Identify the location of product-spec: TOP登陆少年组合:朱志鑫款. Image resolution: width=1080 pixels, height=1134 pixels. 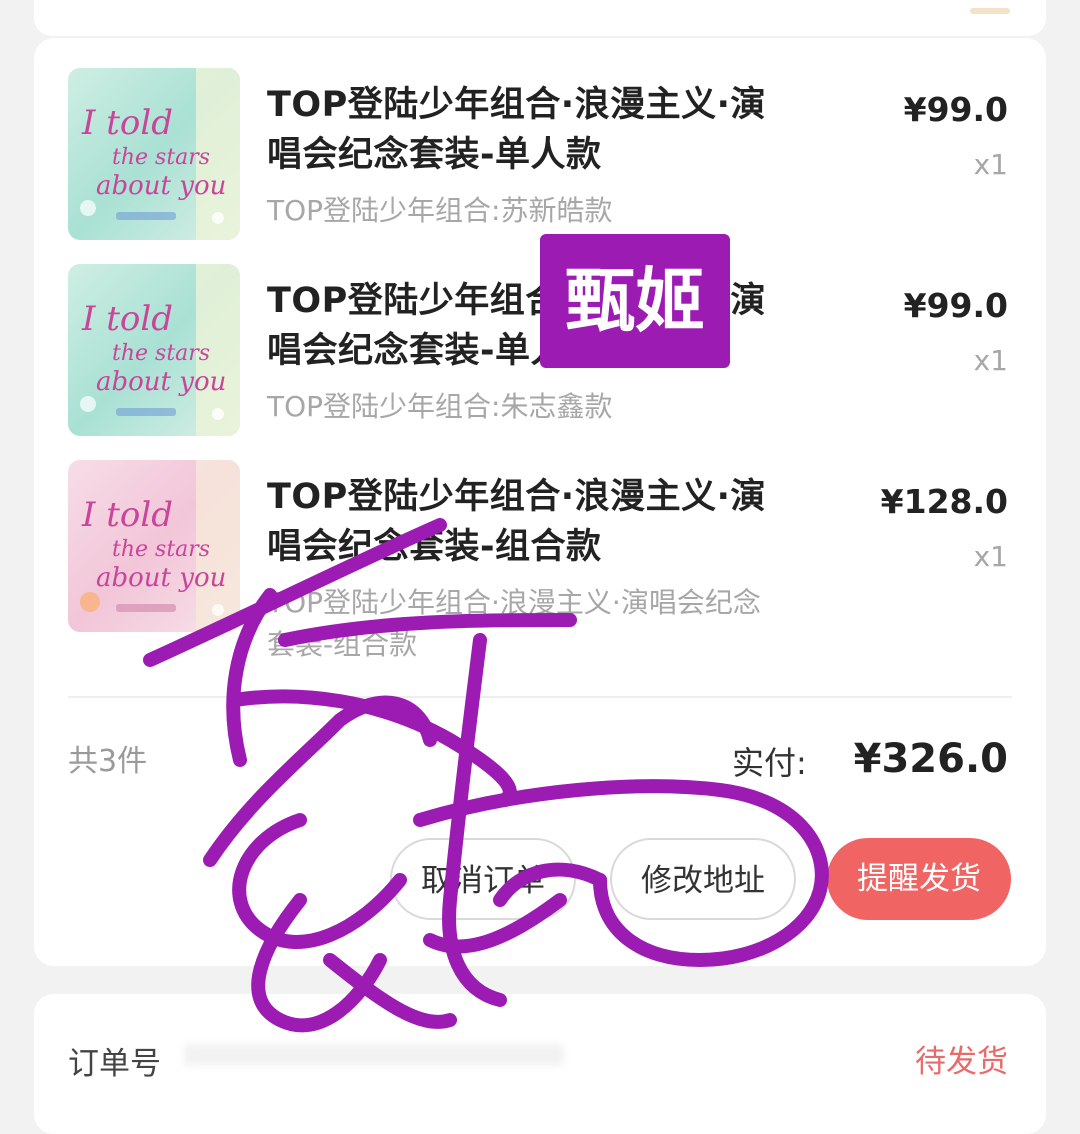
(440, 406).